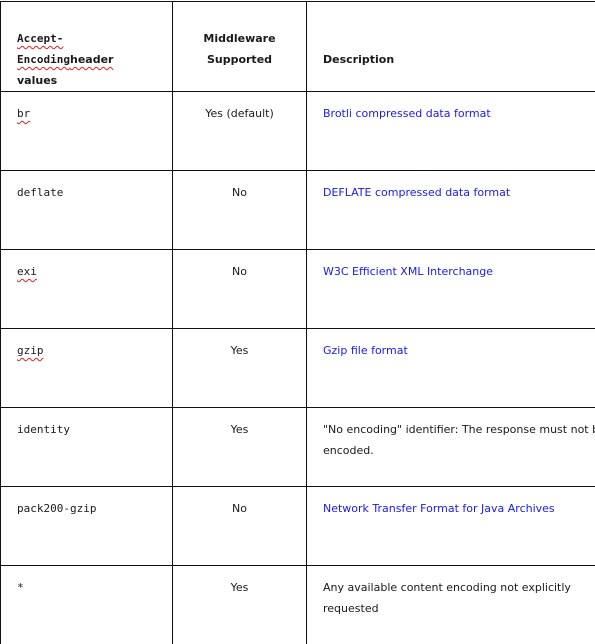  Describe the element at coordinates (365, 350) in the screenshot. I see `description-link: Gzip file format` at that location.